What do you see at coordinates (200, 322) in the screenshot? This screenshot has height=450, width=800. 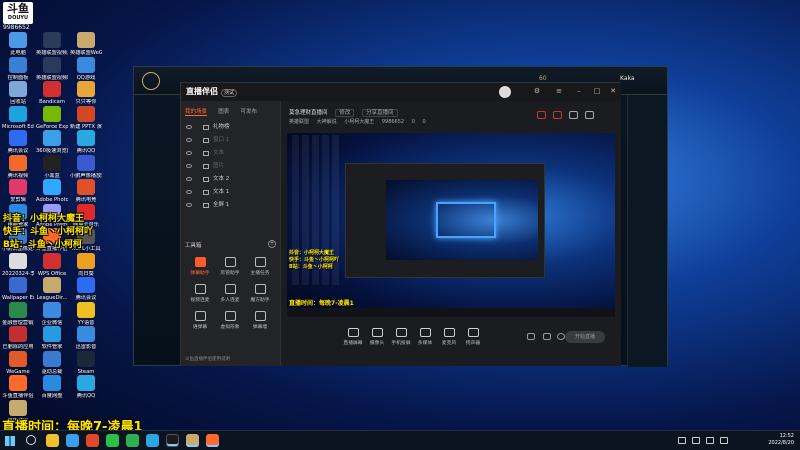 I see `tool-item: 语弹幕` at bounding box center [200, 322].